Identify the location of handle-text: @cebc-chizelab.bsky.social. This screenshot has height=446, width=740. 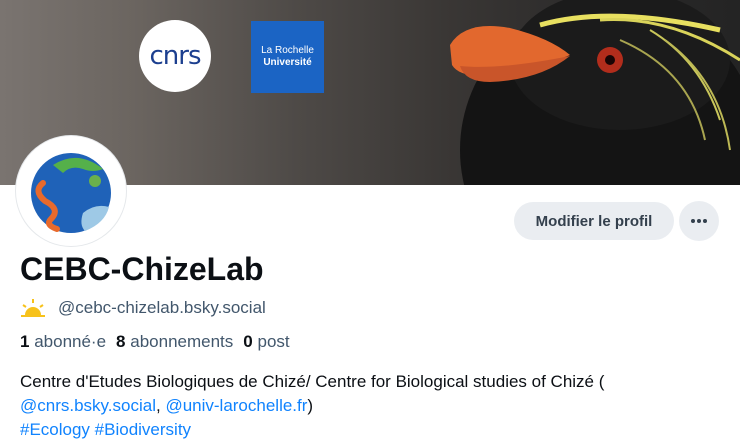
(162, 307).